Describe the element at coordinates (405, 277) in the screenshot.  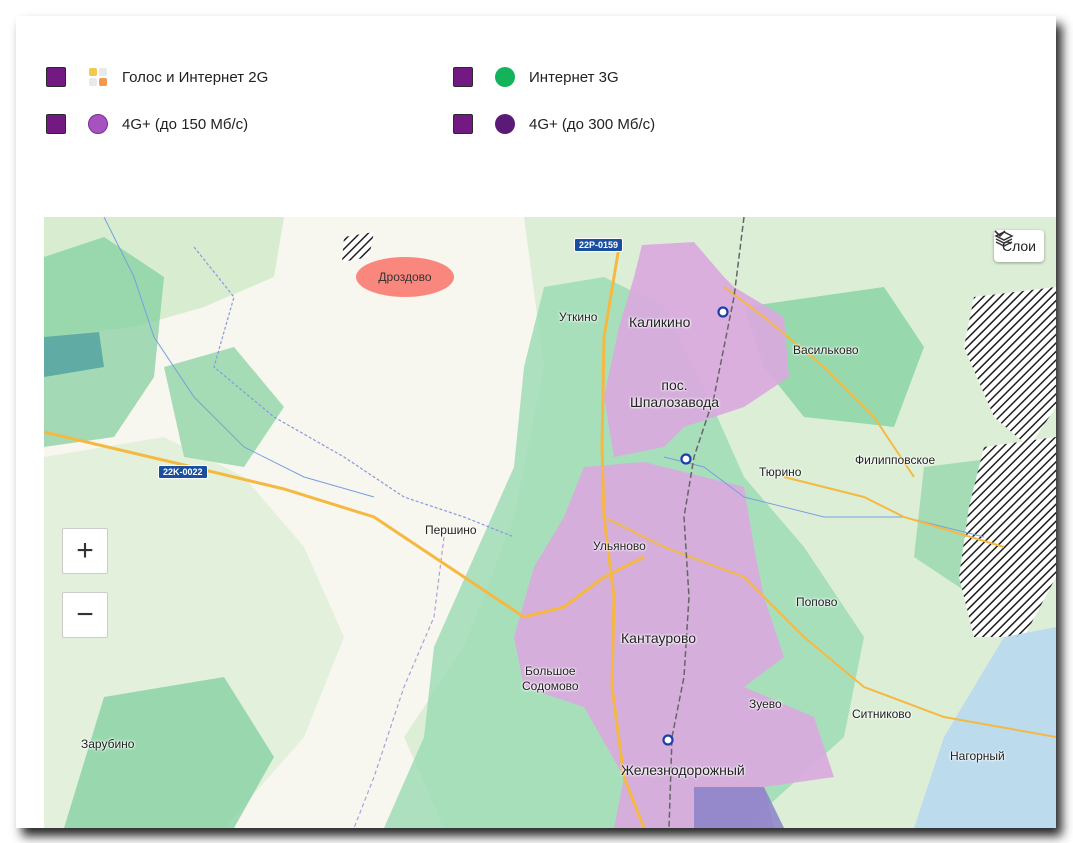
I see `highlighted-place-drozdovo: Дроздово` at that location.